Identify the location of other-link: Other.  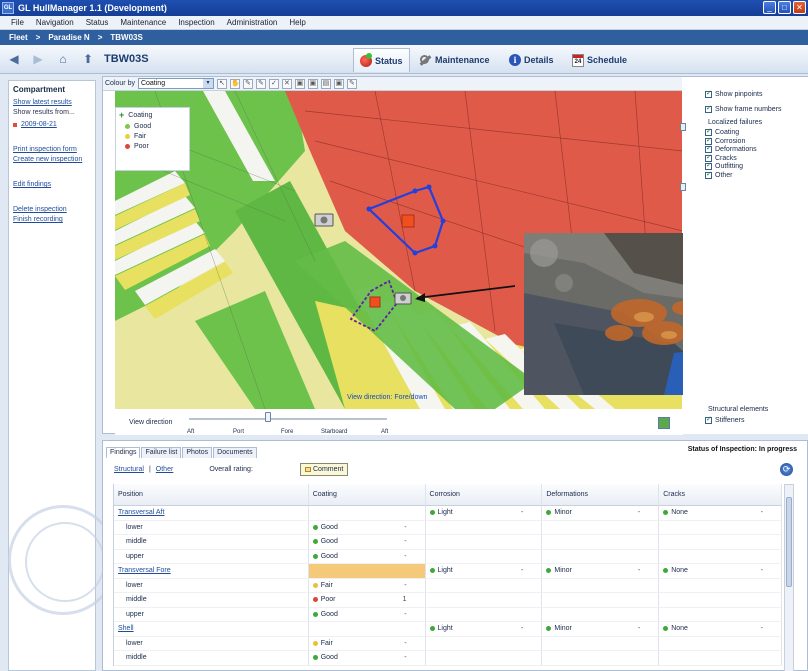
(165, 469).